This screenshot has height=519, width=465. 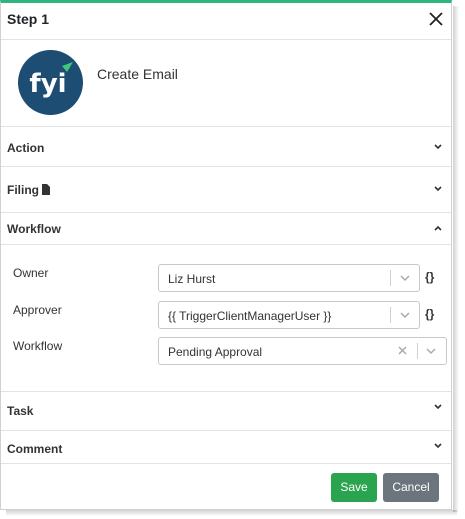 What do you see at coordinates (429, 314) in the screenshot?
I see `approver-variable-icon: {}` at bounding box center [429, 314].